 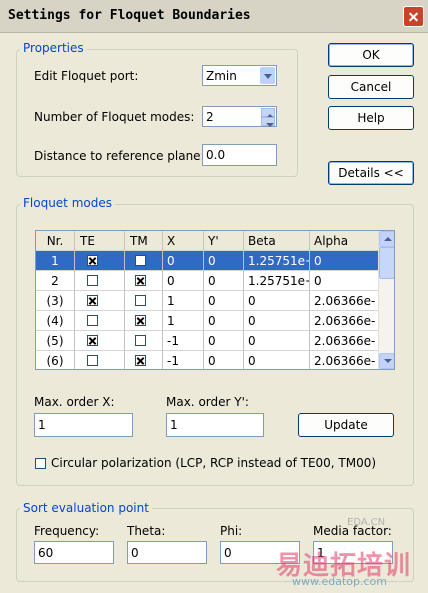 What do you see at coordinates (167, 552) in the screenshot?
I see `theta-input: 0` at bounding box center [167, 552].